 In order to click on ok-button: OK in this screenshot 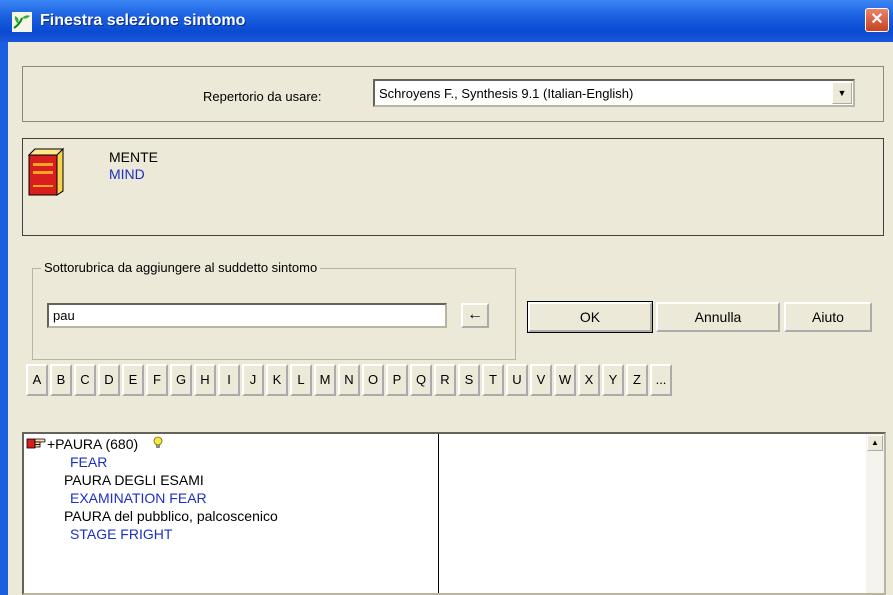, I will do `click(590, 317)`.